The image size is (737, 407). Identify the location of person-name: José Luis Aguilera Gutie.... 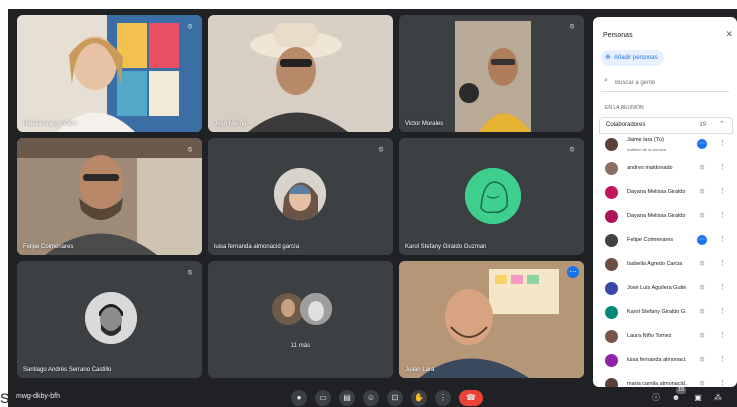
(657, 288).